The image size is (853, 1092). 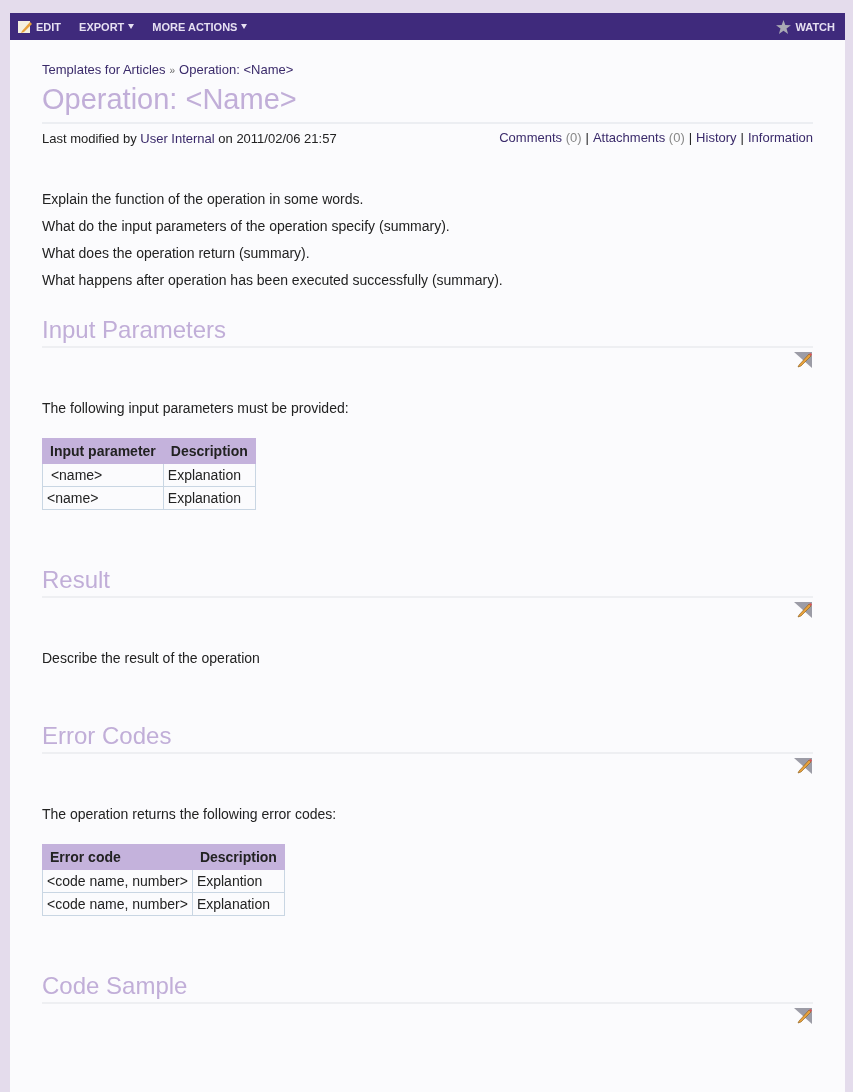 I want to click on page-title: Operation: <Name>, so click(x=427, y=103).